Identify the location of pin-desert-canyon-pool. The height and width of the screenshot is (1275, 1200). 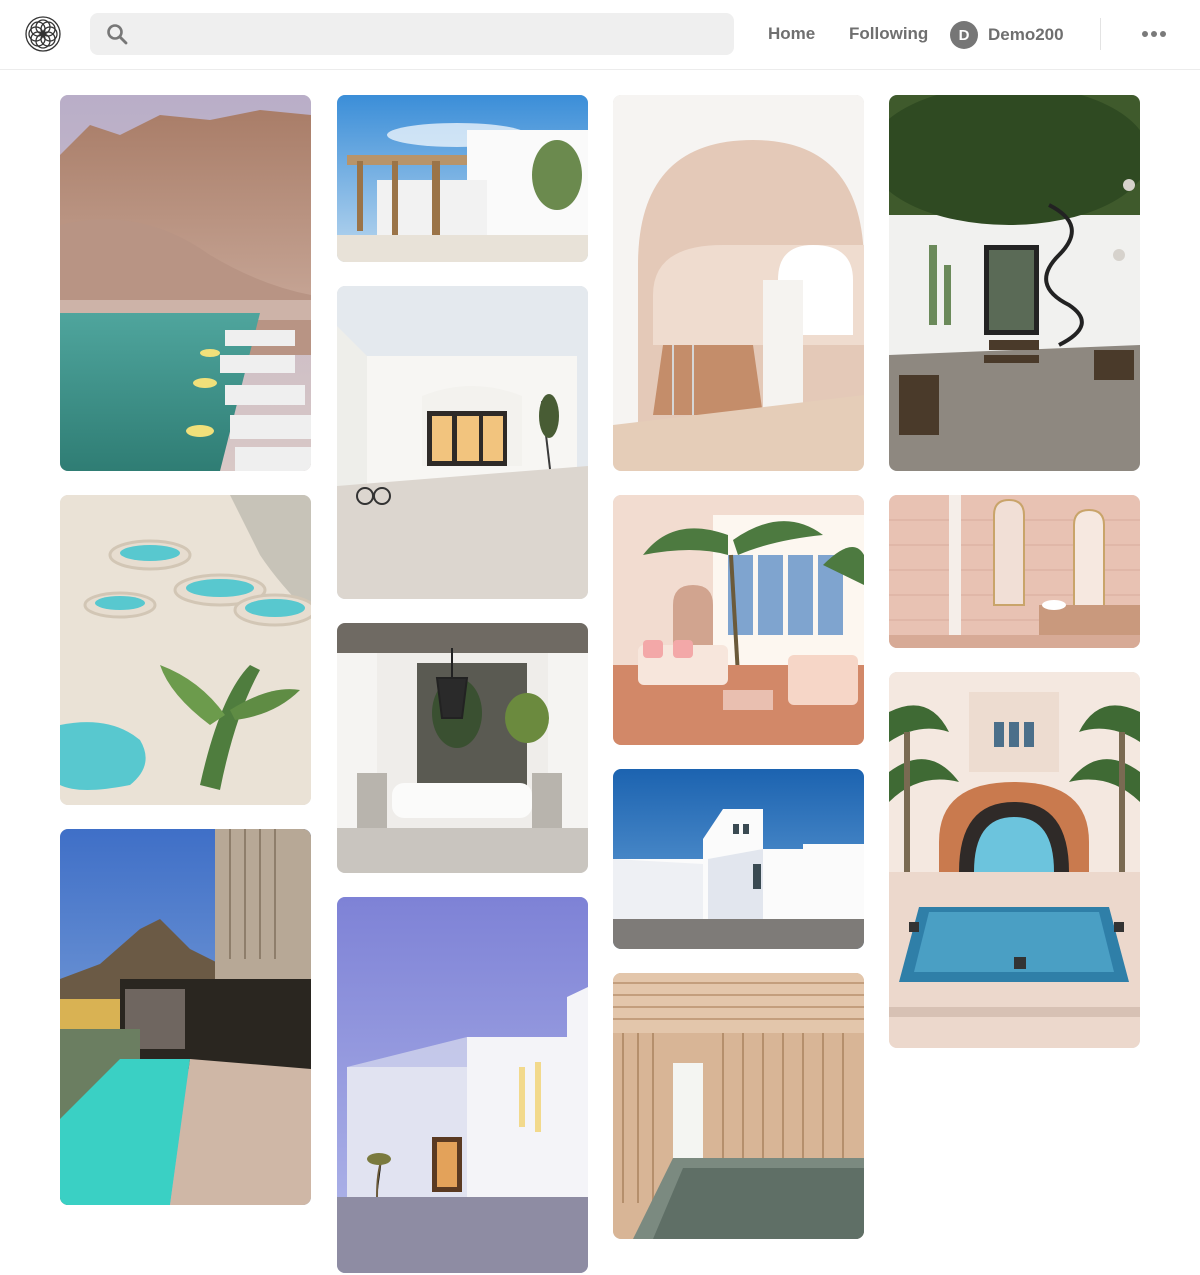
(185, 283).